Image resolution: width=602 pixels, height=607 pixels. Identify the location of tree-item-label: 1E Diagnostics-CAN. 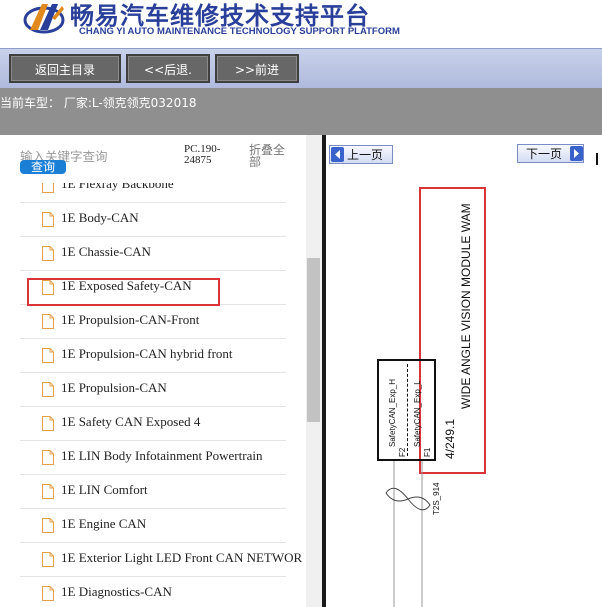
(116, 591).